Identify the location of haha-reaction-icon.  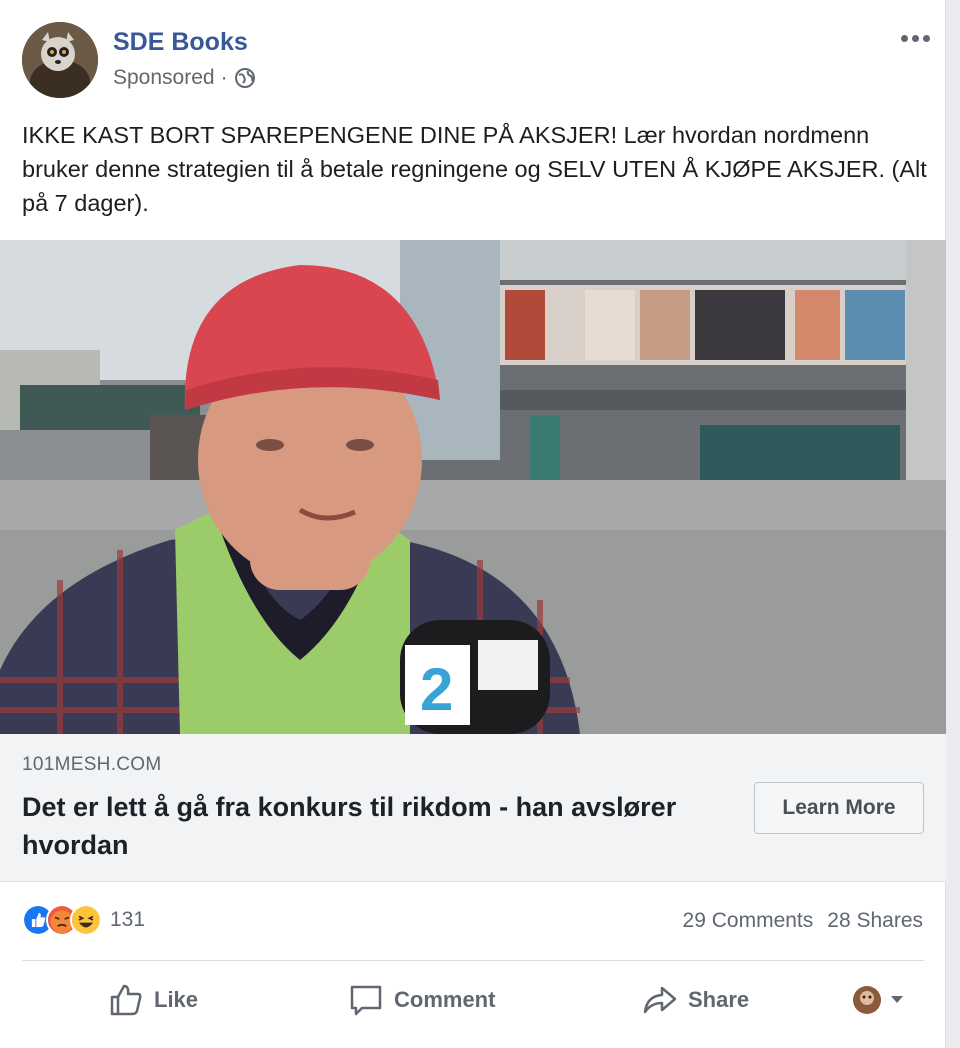
(86, 920).